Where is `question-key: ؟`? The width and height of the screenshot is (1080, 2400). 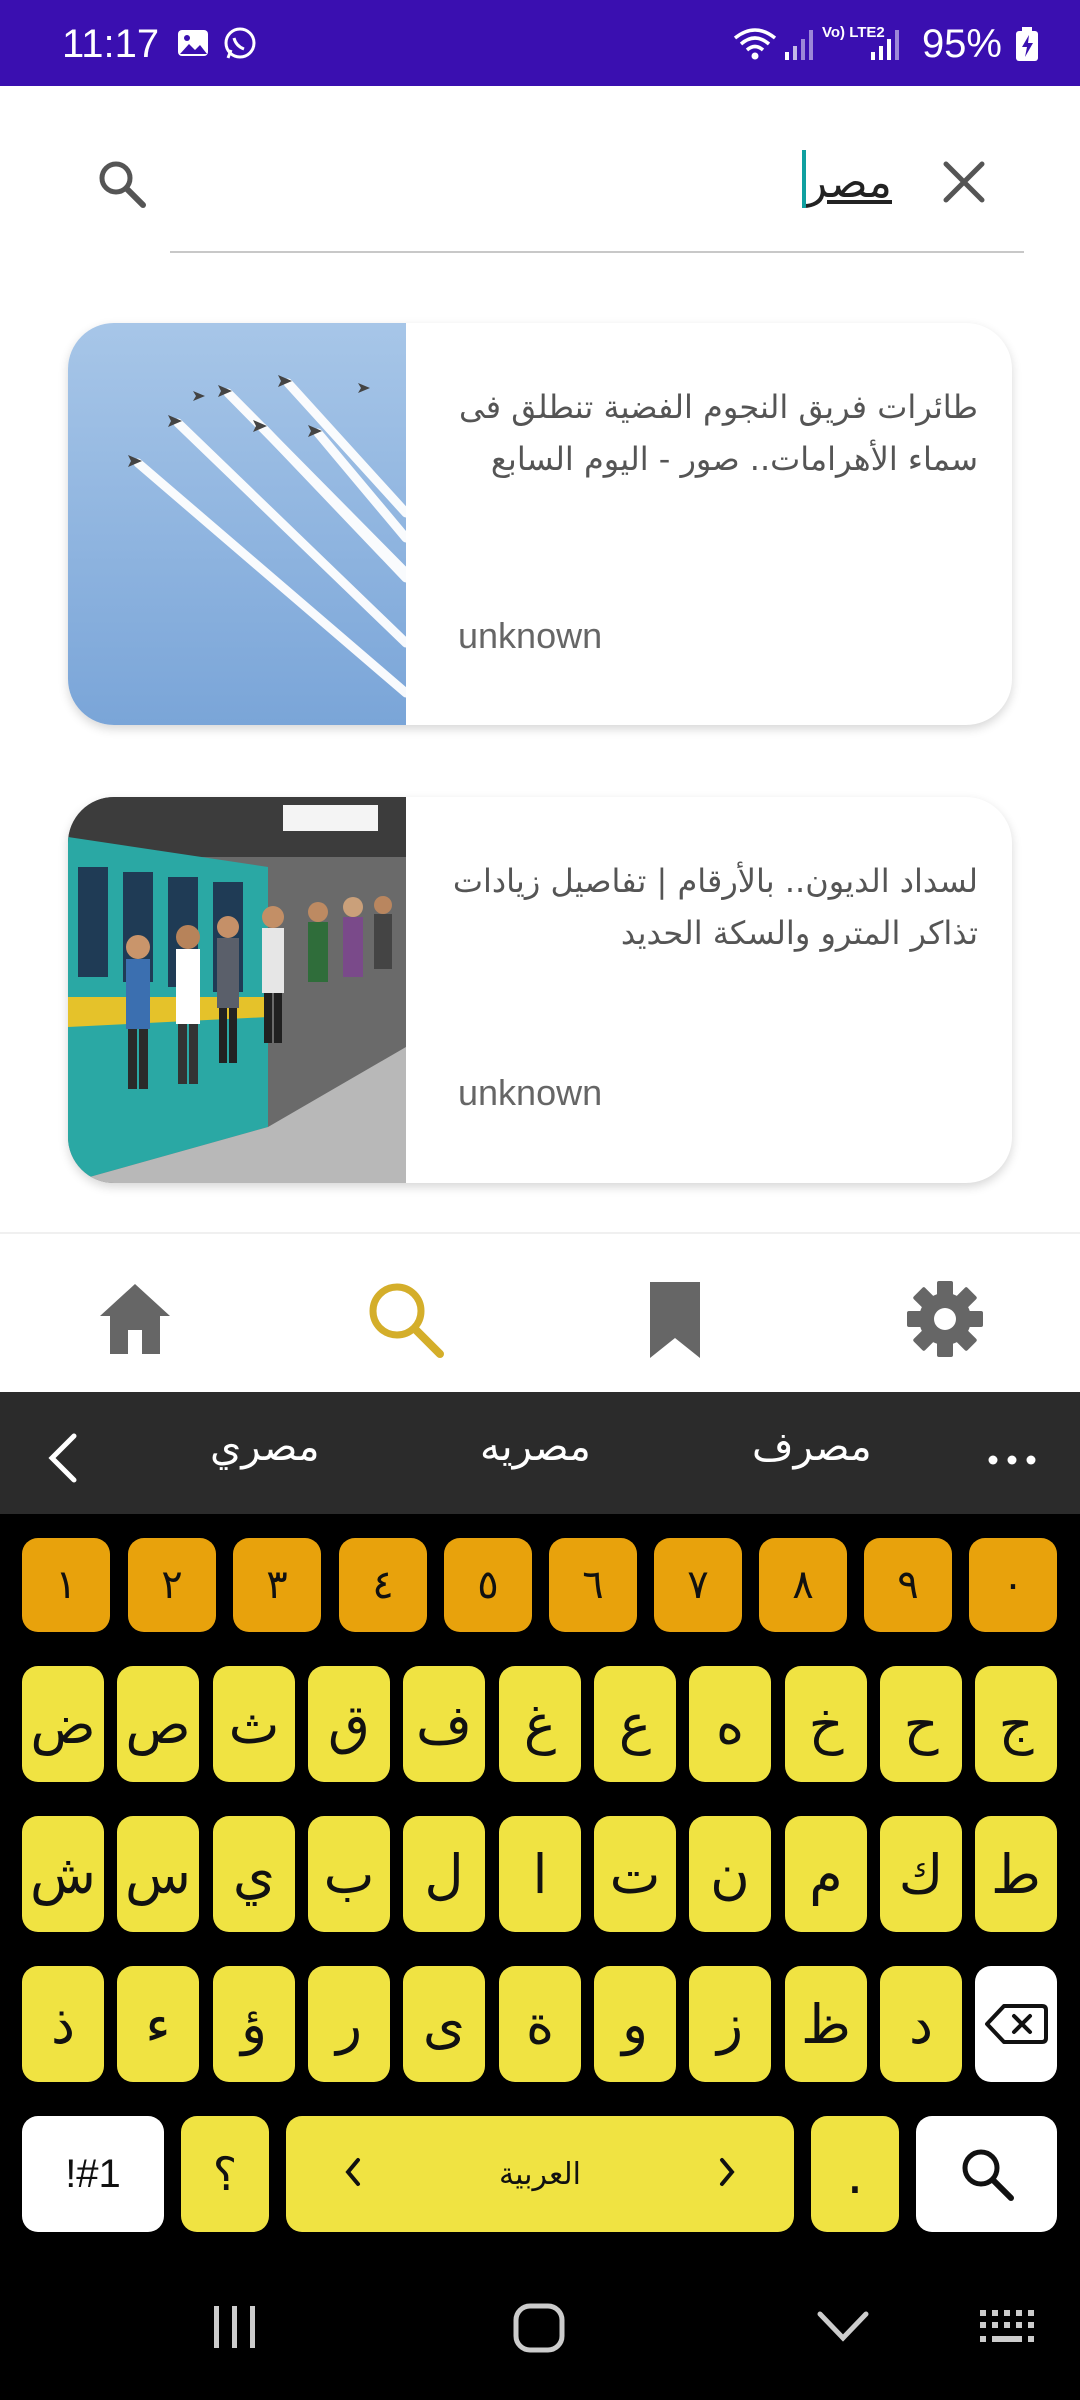 question-key: ؟ is located at coordinates (225, 2174).